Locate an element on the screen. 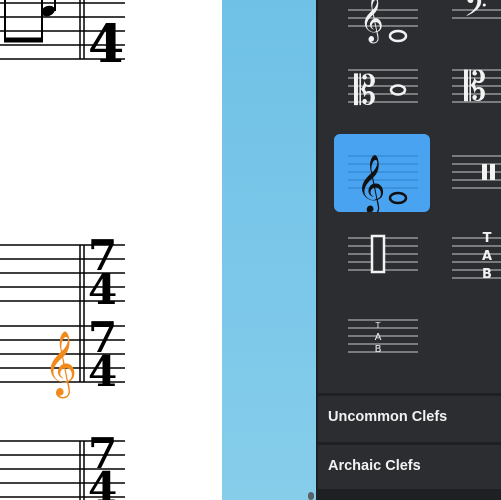  palette-cell-treble-selected: 𝄞 is located at coordinates (382, 173).